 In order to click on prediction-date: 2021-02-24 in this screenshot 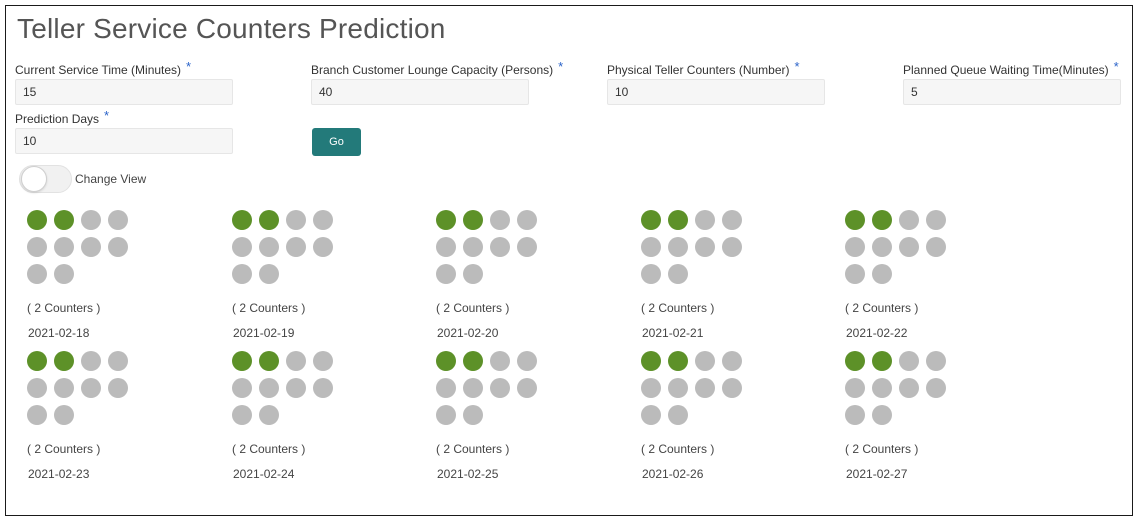, I will do `click(264, 474)`.